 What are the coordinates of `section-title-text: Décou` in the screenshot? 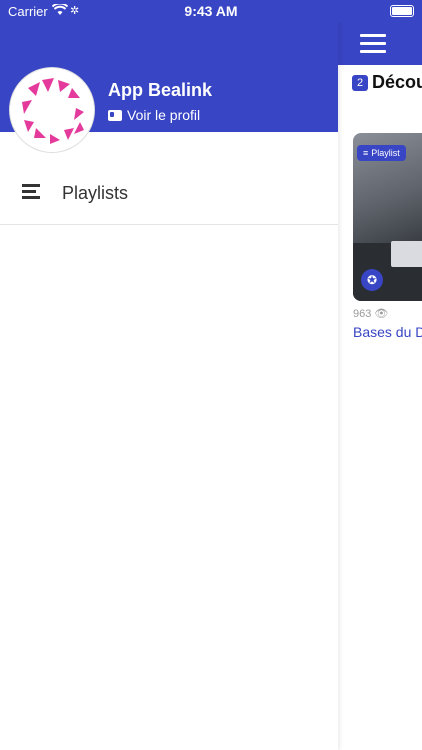 It's located at (397, 82).